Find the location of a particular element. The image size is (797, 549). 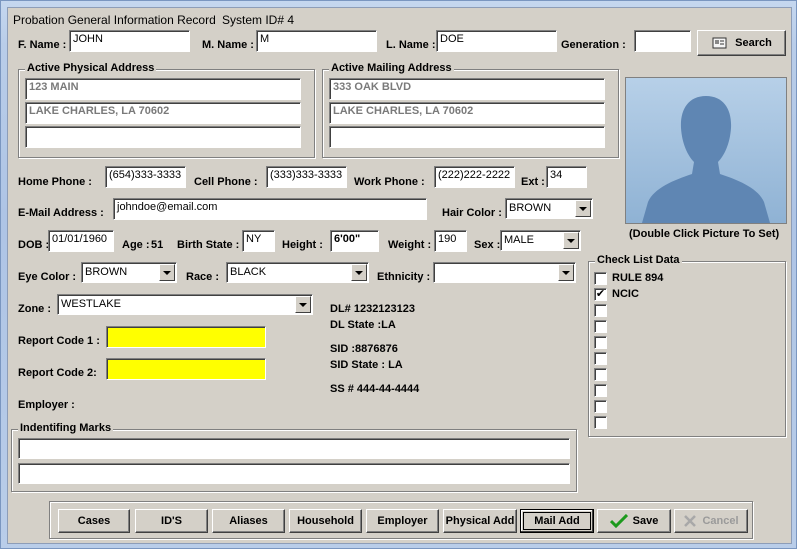

email-input: johndoe@email.com is located at coordinates (270, 209).